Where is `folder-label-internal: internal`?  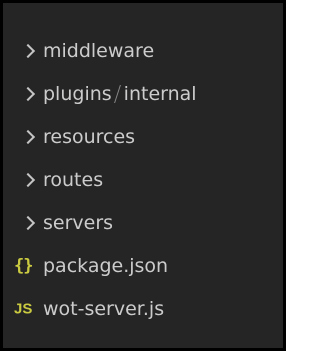
folder-label-internal: internal is located at coordinates (160, 93).